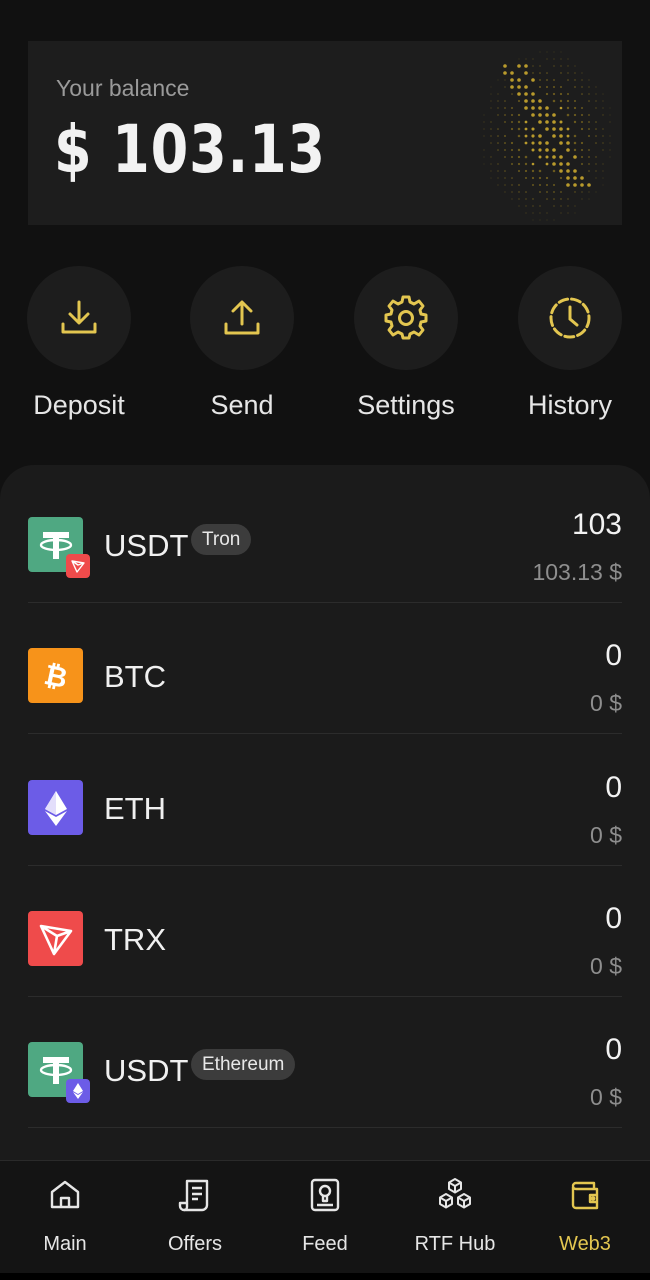  Describe the element at coordinates (59, 1072) in the screenshot. I see `tether-icon` at that location.